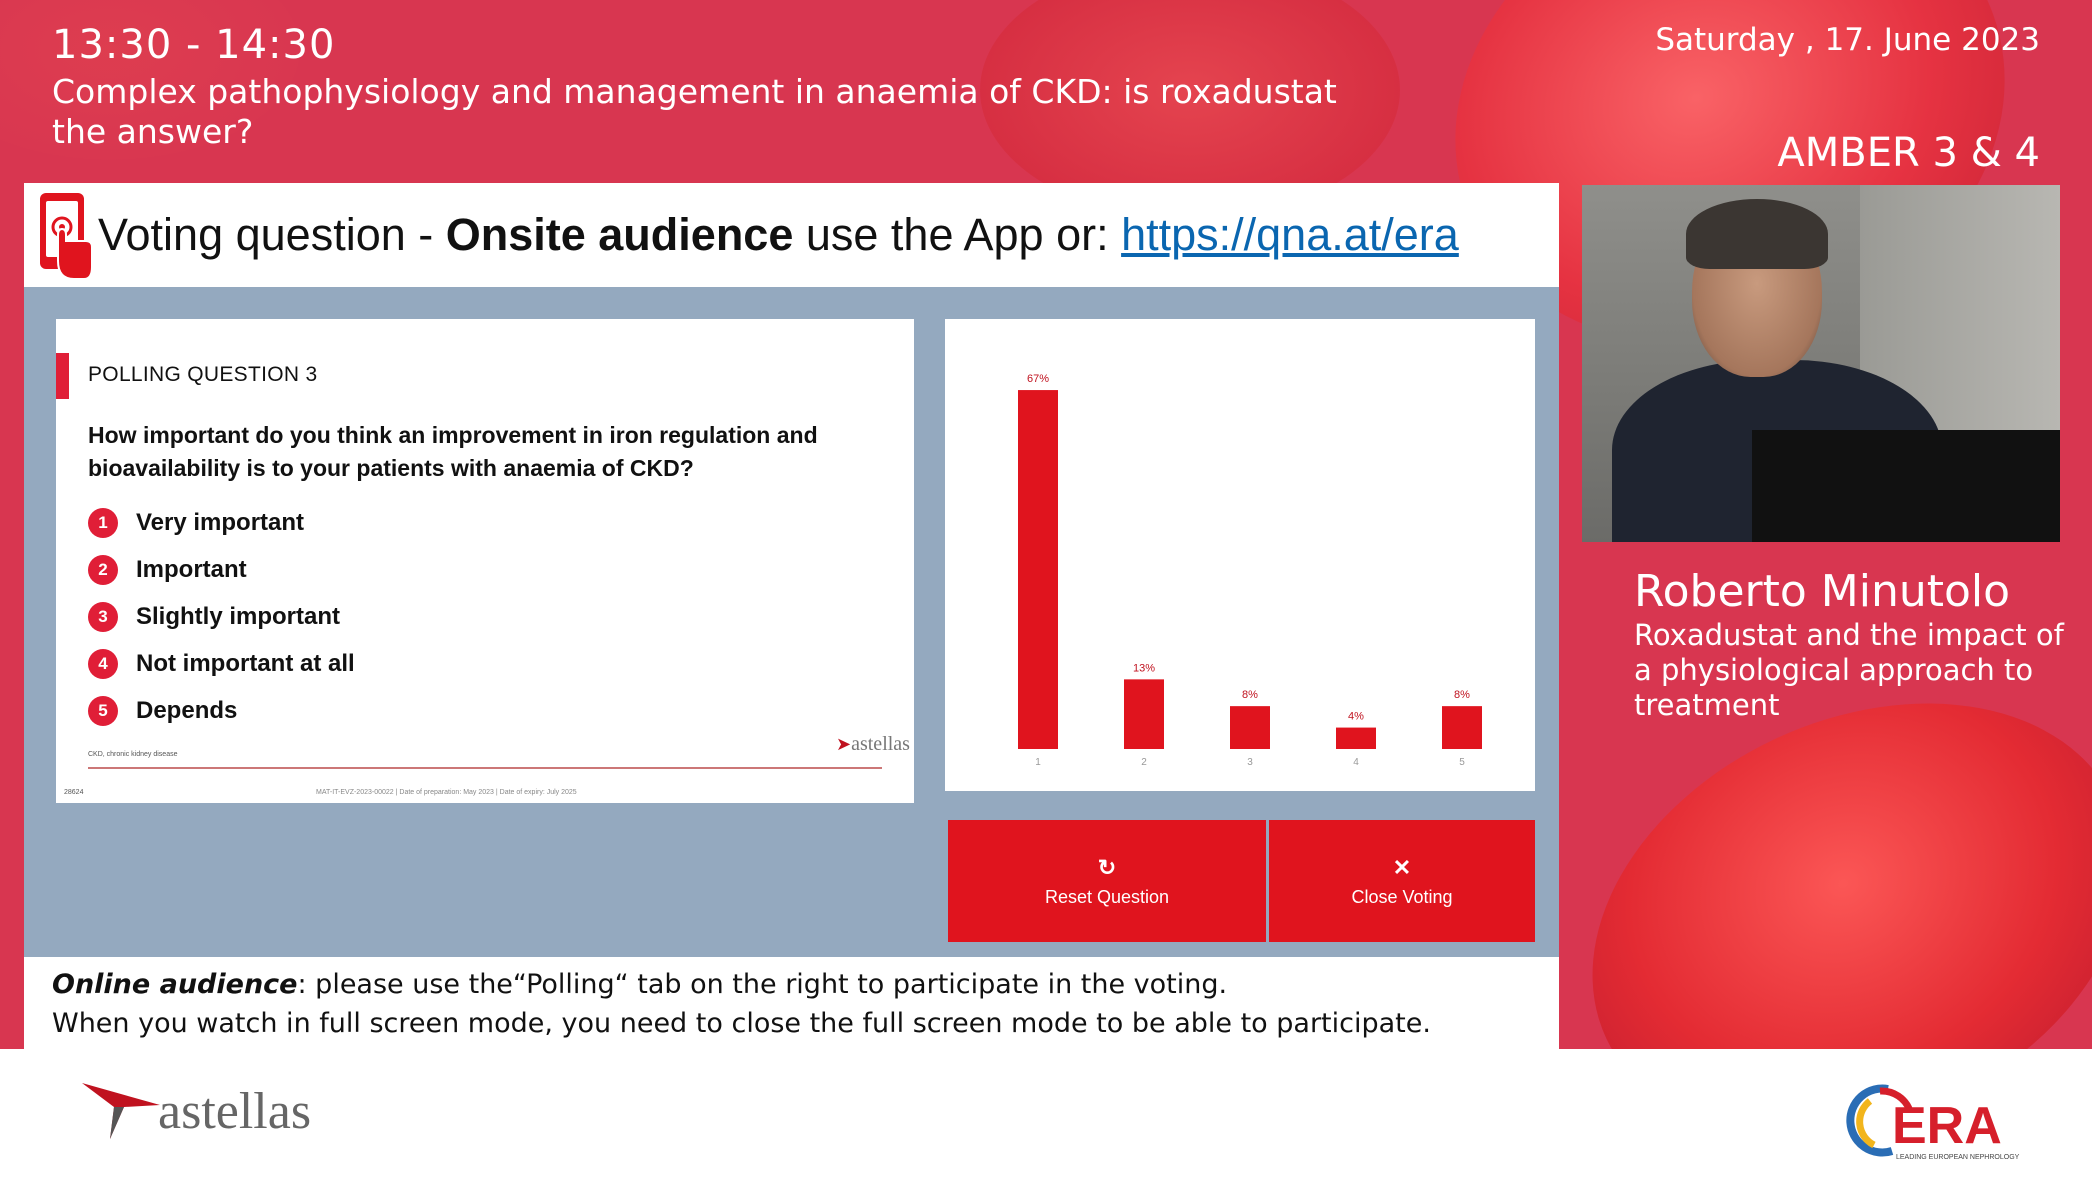  What do you see at coordinates (1046, 1114) in the screenshot?
I see `sponsor-bar: astellas ERA LEADING EUROPEAN NEPHROLOGY` at bounding box center [1046, 1114].